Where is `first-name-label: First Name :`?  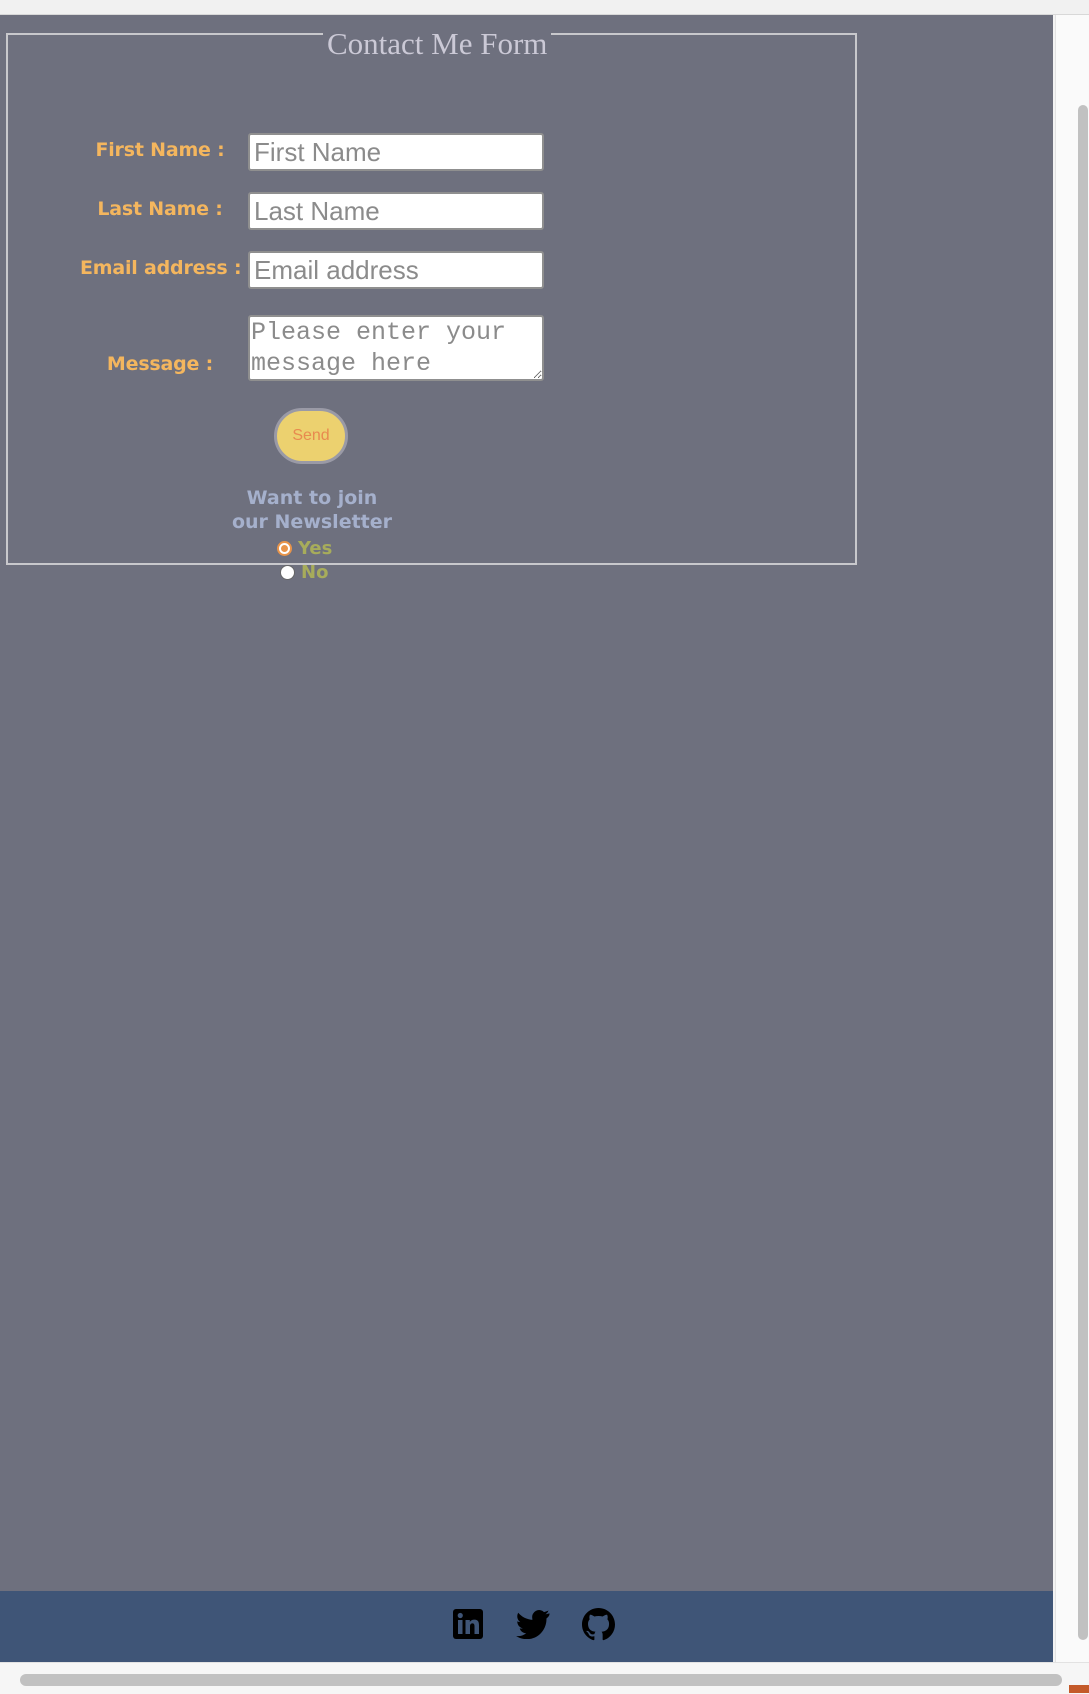 first-name-label: First Name : is located at coordinates (160, 150).